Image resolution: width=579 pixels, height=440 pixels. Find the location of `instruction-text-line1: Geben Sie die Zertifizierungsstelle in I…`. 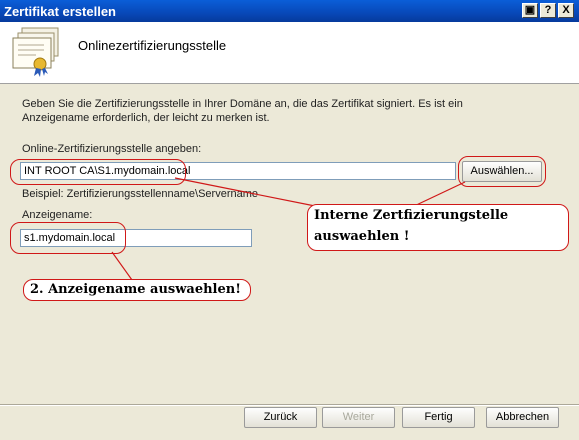

instruction-text-line1: Geben Sie die Zertifizierungsstelle in I… is located at coordinates (242, 104).